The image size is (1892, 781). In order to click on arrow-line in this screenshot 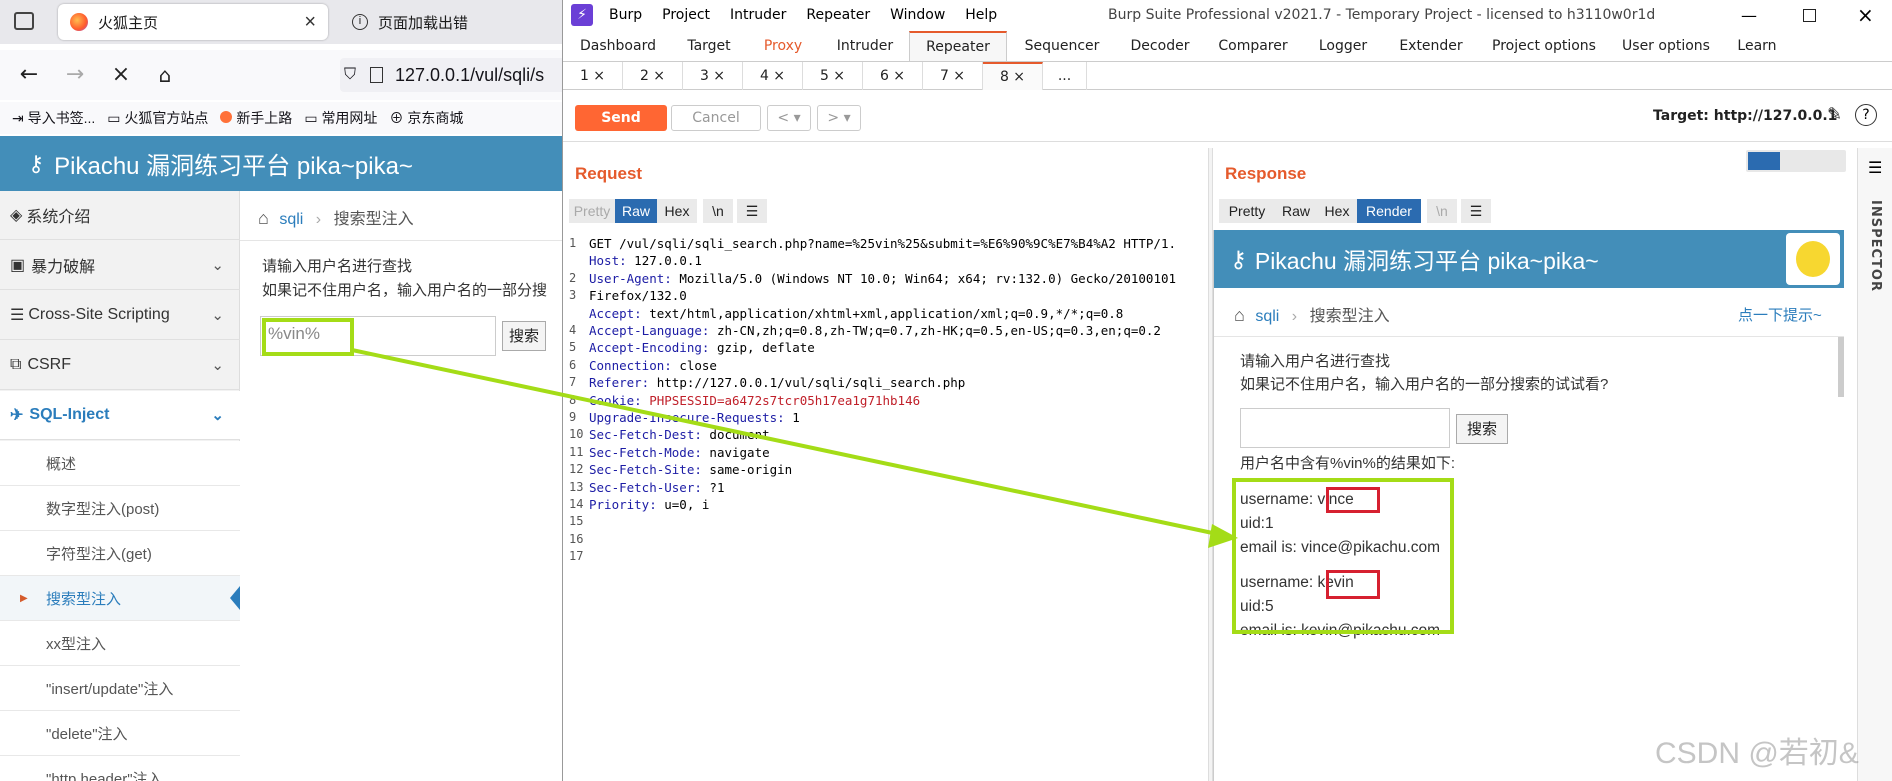, I will do `click(787, 442)`.